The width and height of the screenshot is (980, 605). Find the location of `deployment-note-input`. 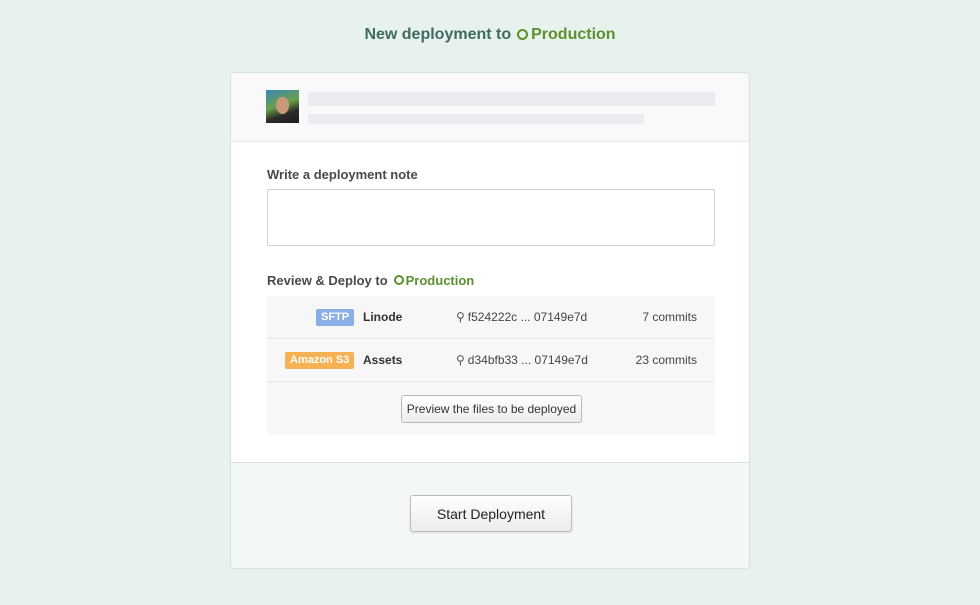

deployment-note-input is located at coordinates (491, 217).